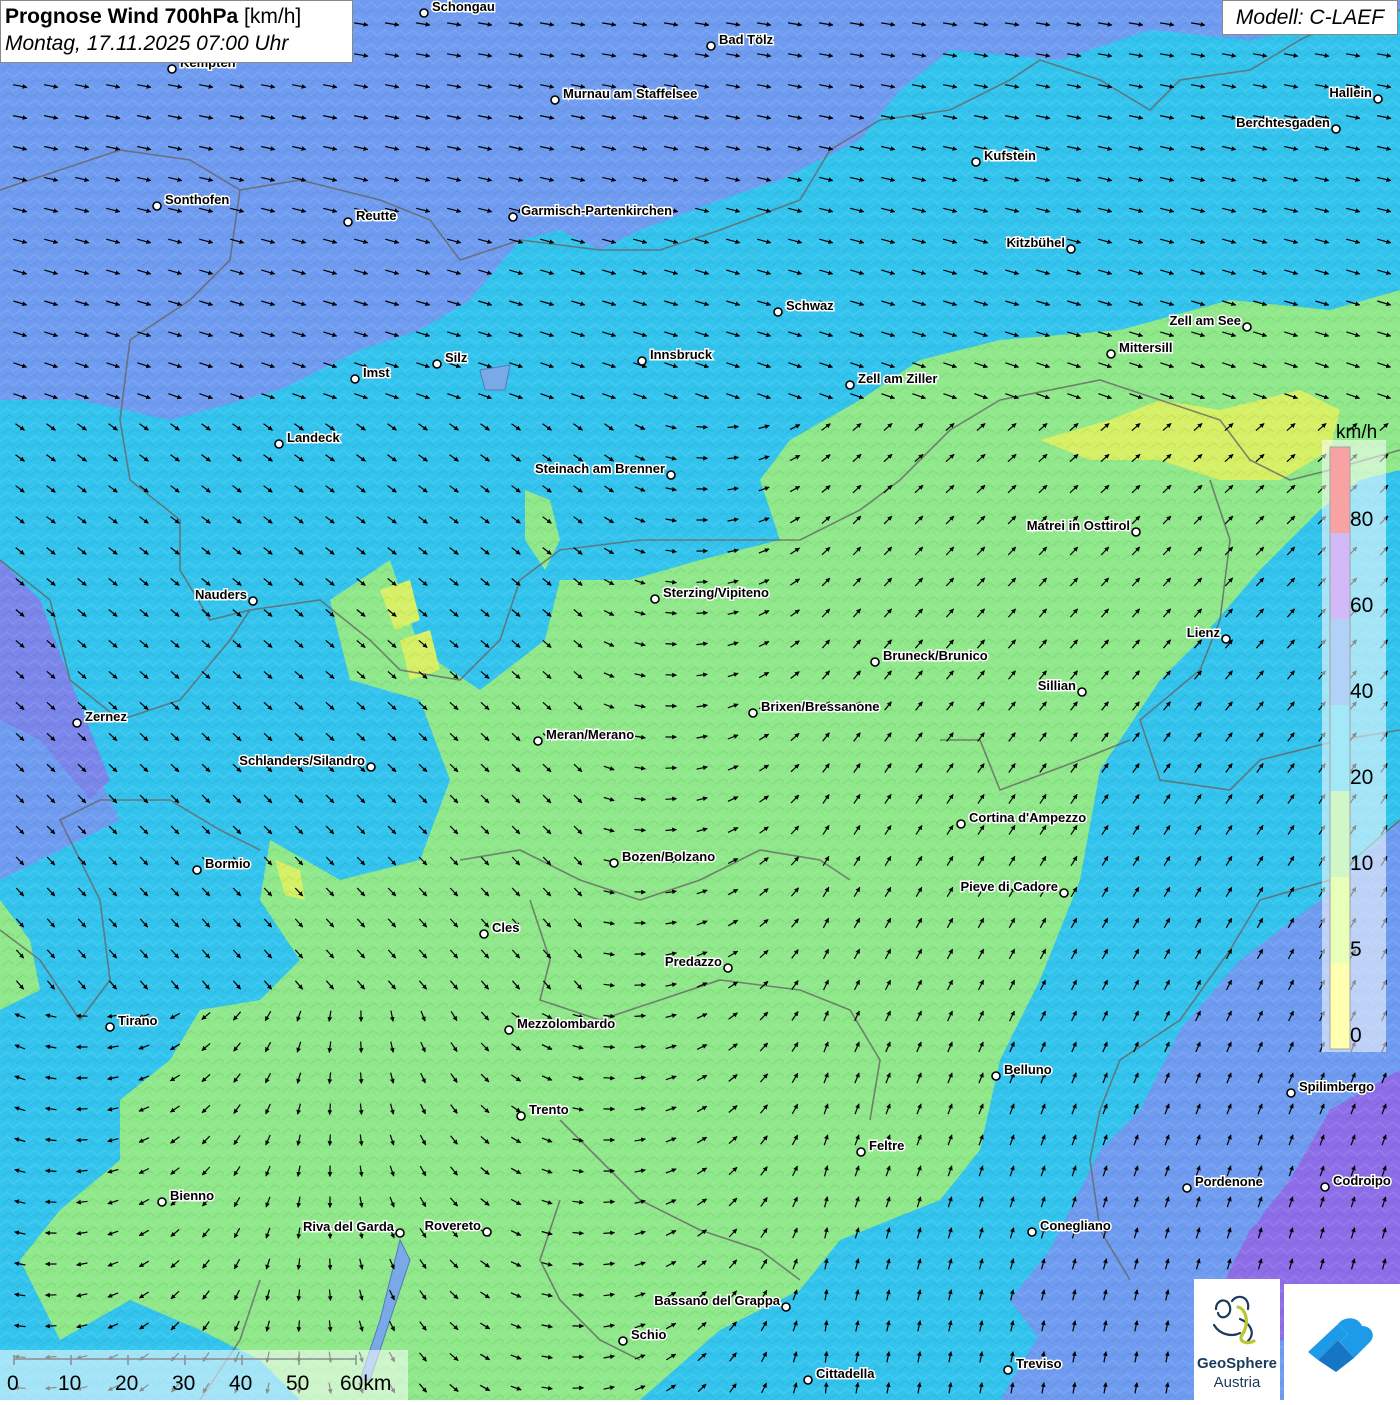 The width and height of the screenshot is (1400, 1405). What do you see at coordinates (138, 1020) in the screenshot?
I see `city-label: Tirano` at bounding box center [138, 1020].